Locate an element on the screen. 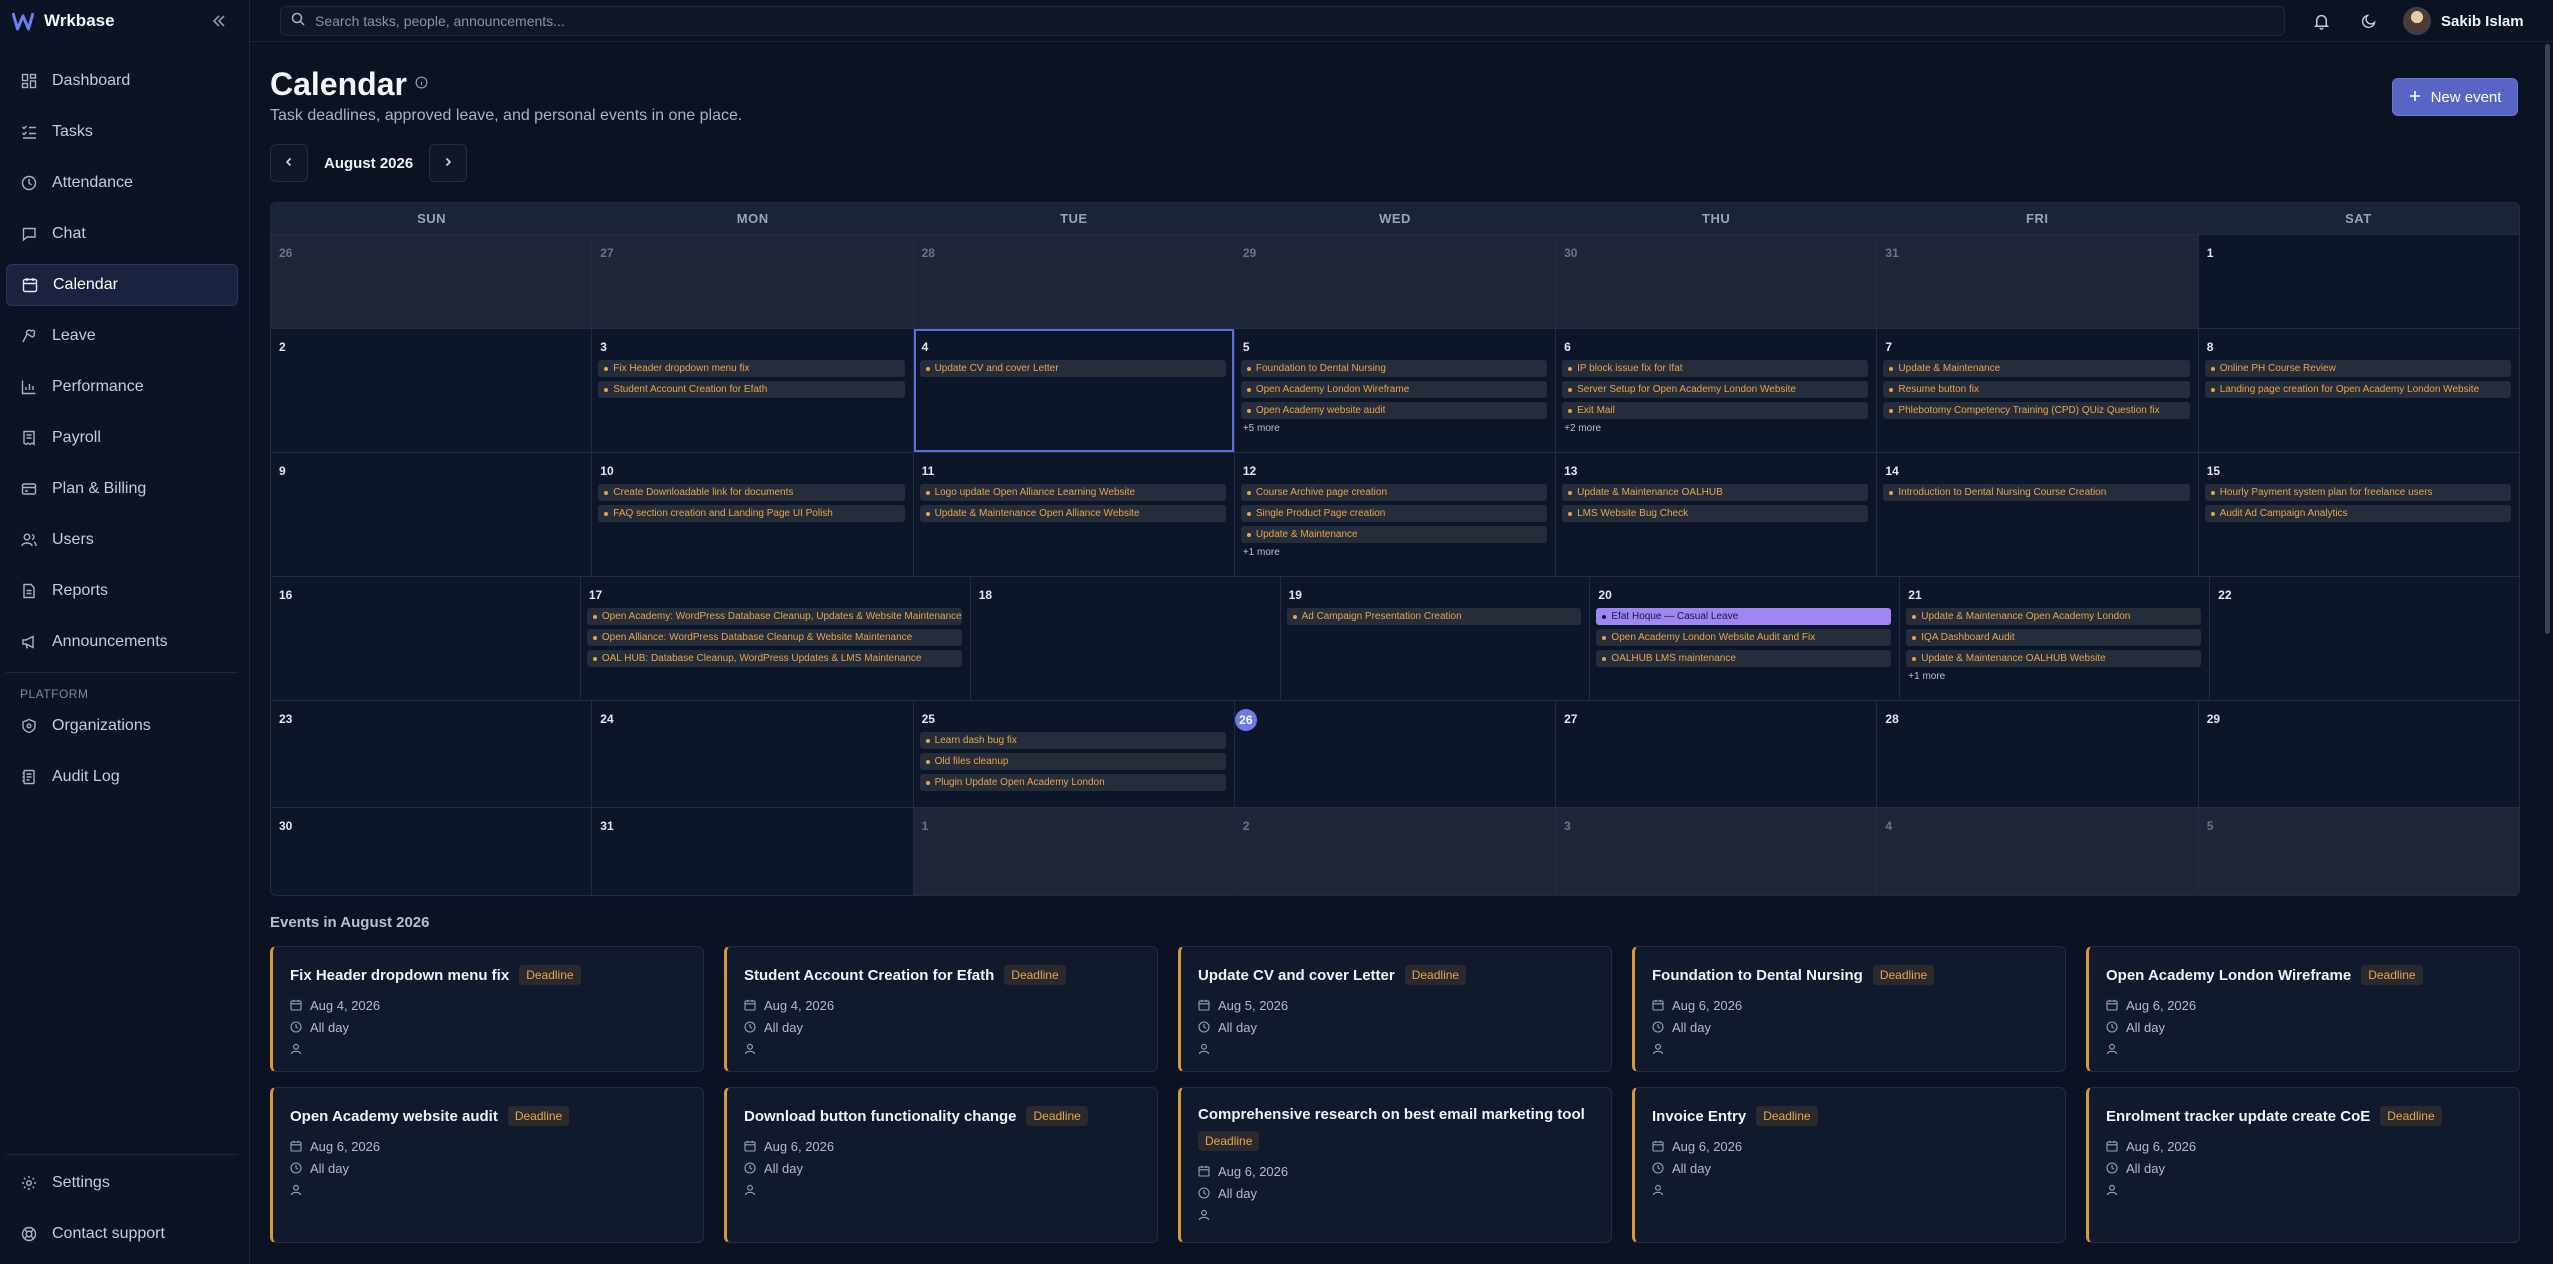 This screenshot has width=2553, height=1264. deadline-event-chip: Open Academy website audit is located at coordinates (1394, 410).